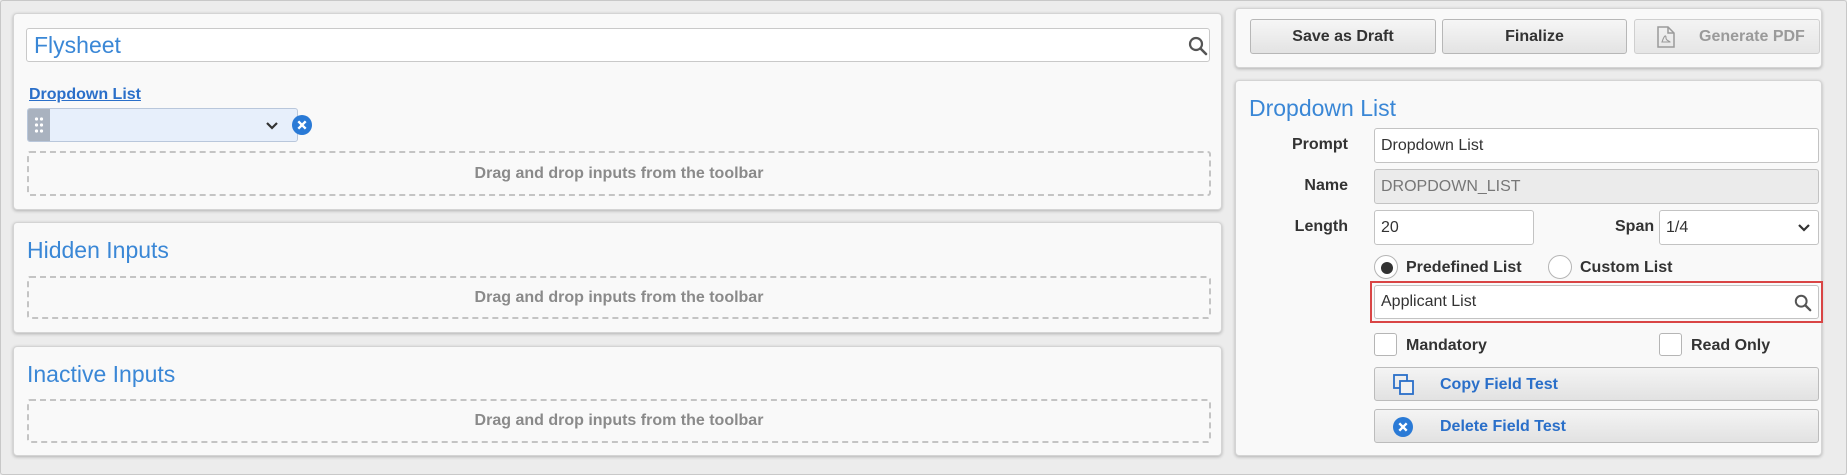  I want to click on inactive-inputs-title: Inactive Inputs, so click(101, 374).